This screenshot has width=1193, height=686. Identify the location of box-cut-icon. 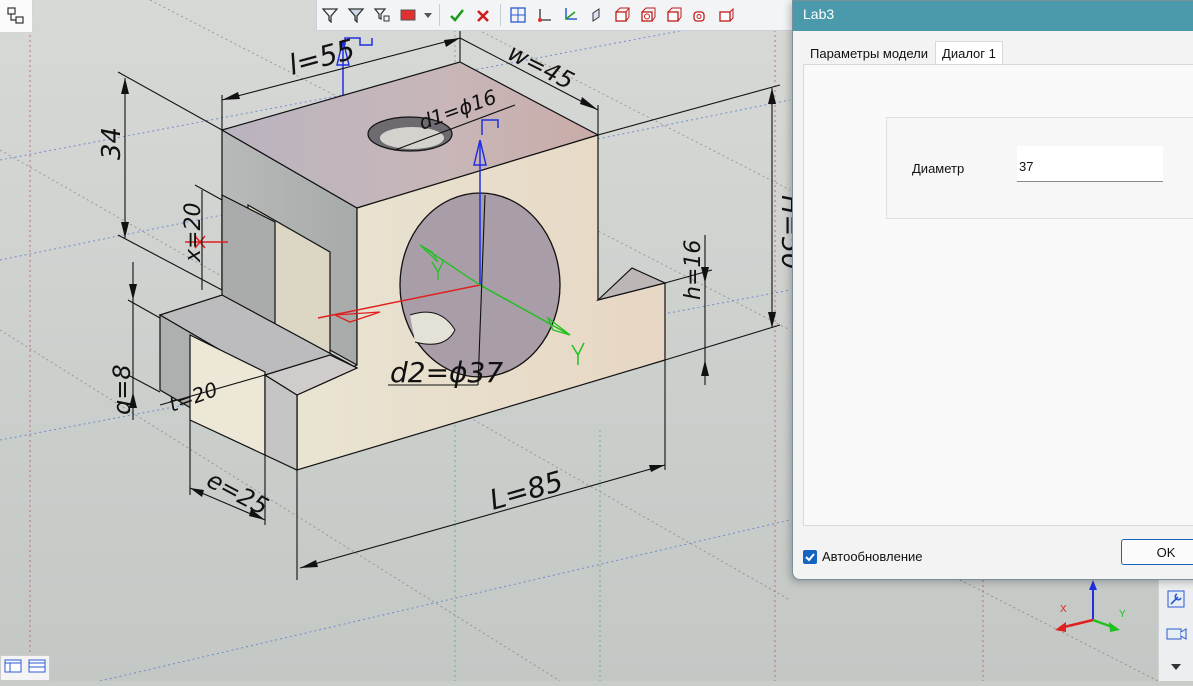
(674, 15).